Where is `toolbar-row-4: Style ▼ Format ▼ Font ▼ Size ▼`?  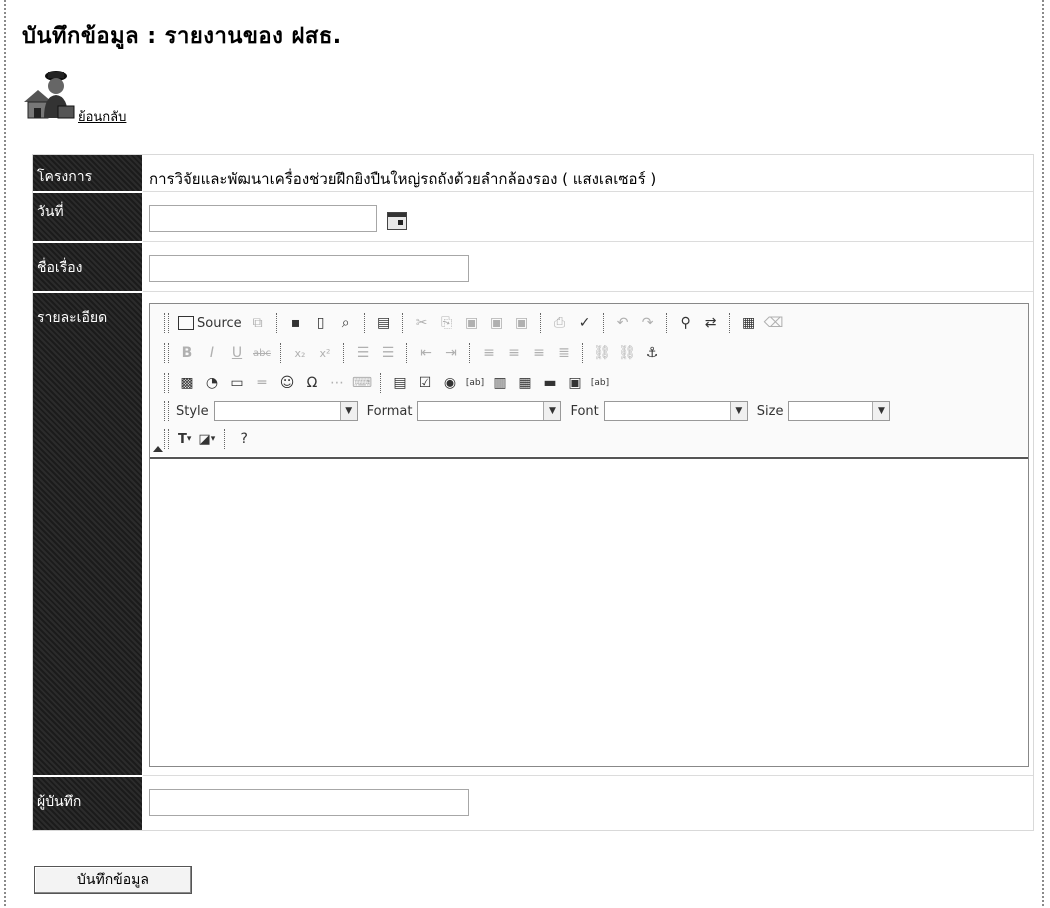 toolbar-row-4: Style ▼ Format ▼ Font ▼ Size ▼ is located at coordinates (530, 411).